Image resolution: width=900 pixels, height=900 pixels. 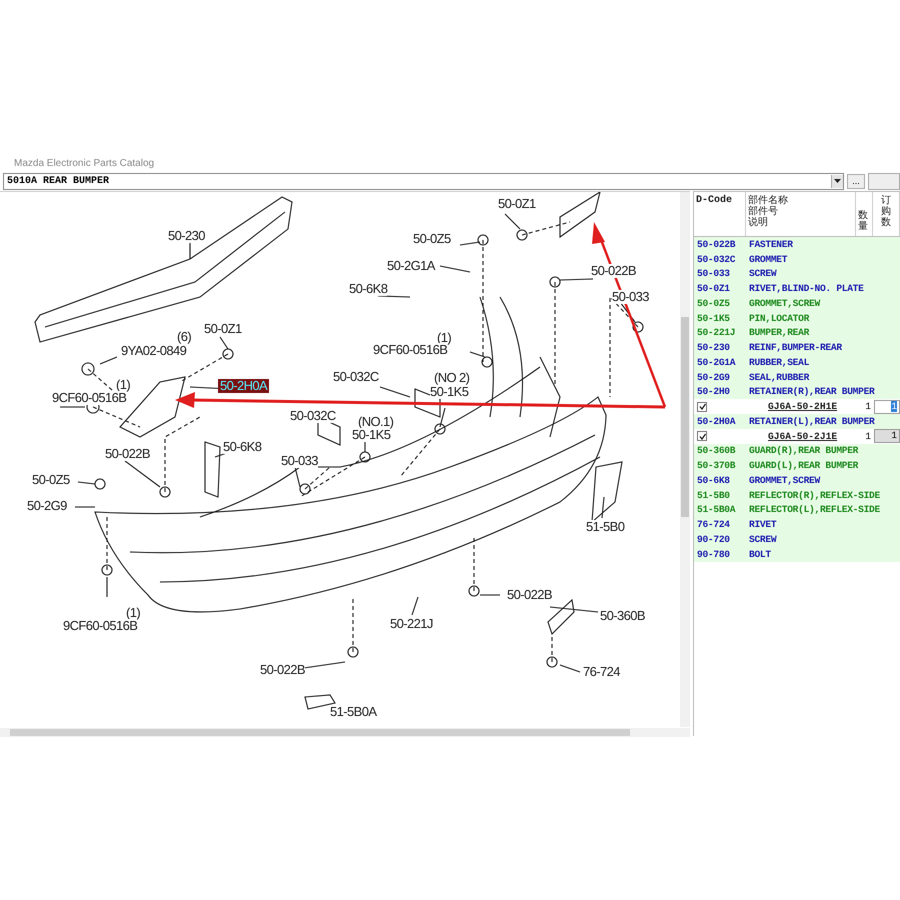 I want to click on part-code: 50-360B, so click(x=720, y=450).